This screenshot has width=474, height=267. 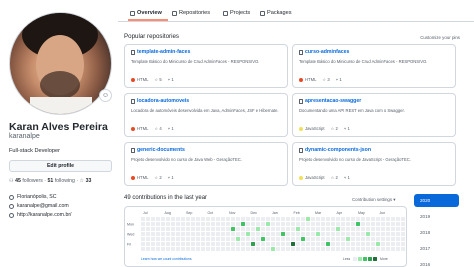 What do you see at coordinates (43, 206) in the screenshot?
I see `email-link: karanalpe@gmail.com` at bounding box center [43, 206].